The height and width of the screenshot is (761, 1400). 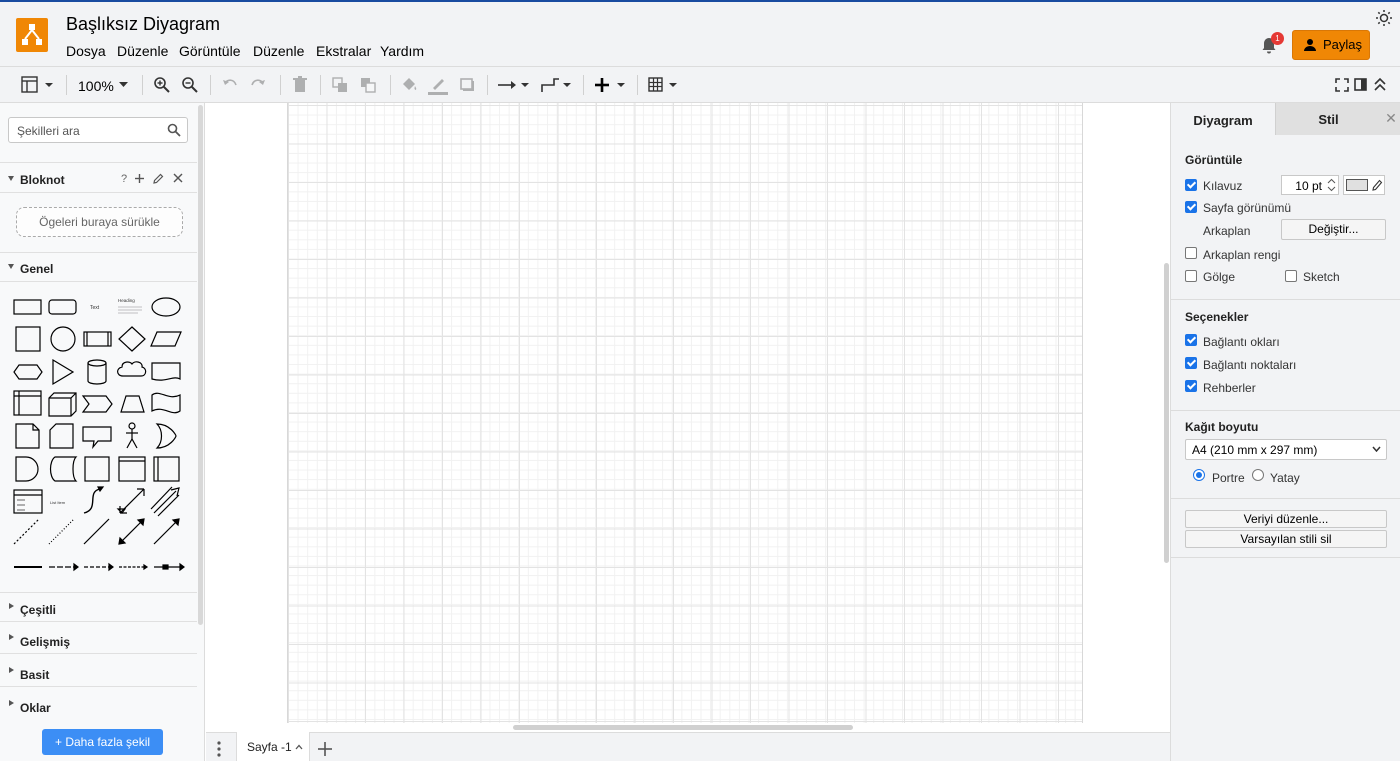 What do you see at coordinates (132, 404) in the screenshot?
I see `shape-trapezoid` at bounding box center [132, 404].